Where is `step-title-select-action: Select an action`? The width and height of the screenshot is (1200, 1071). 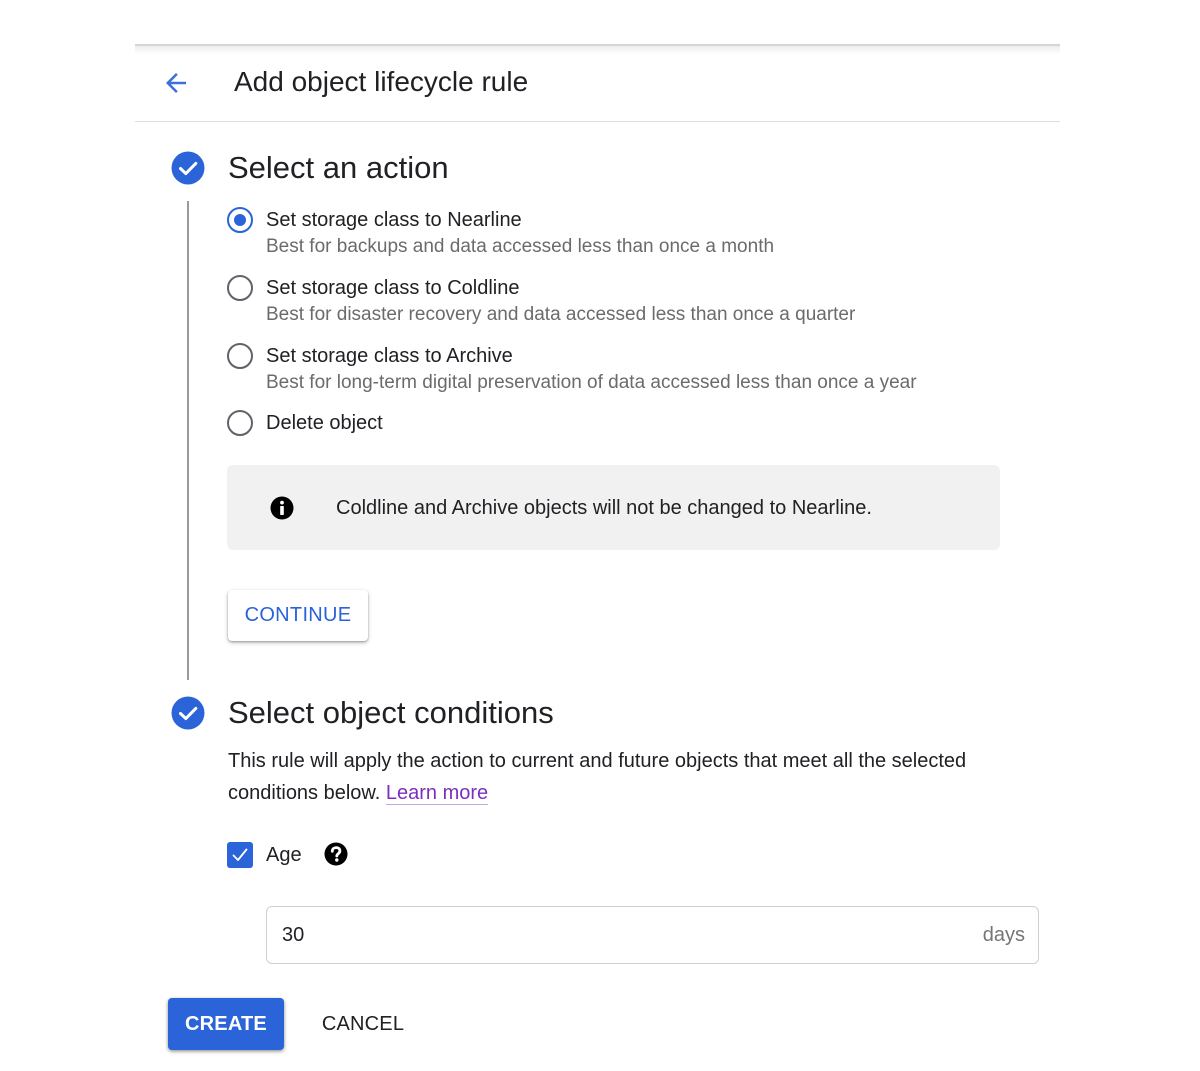 step-title-select-action: Select an action is located at coordinates (338, 167).